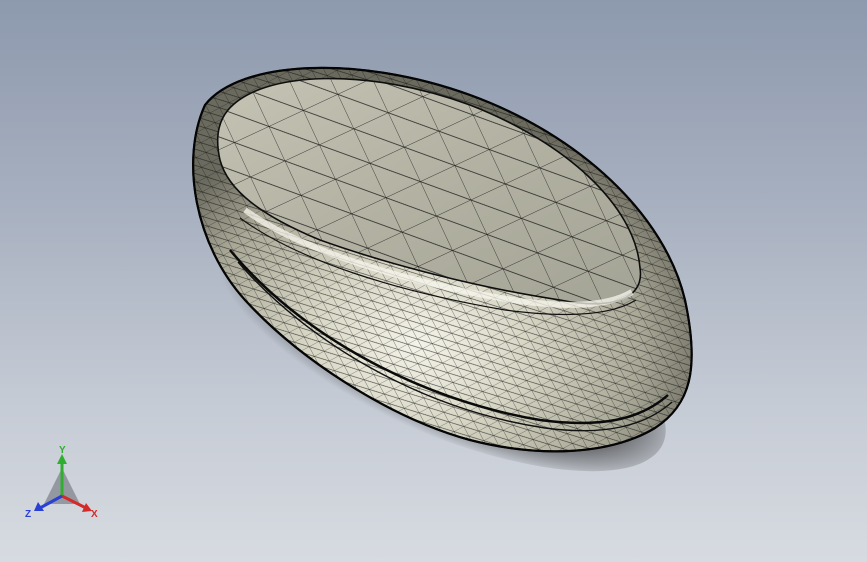  I want to click on z-axis-label: Z, so click(28, 514).